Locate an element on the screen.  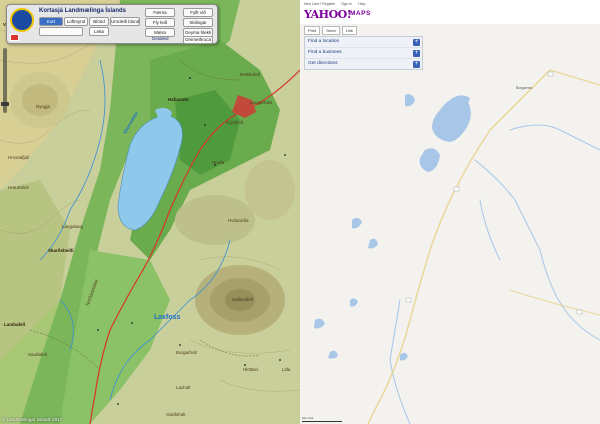
map-type-kort-button: Kort is located at coordinates (51, 21).